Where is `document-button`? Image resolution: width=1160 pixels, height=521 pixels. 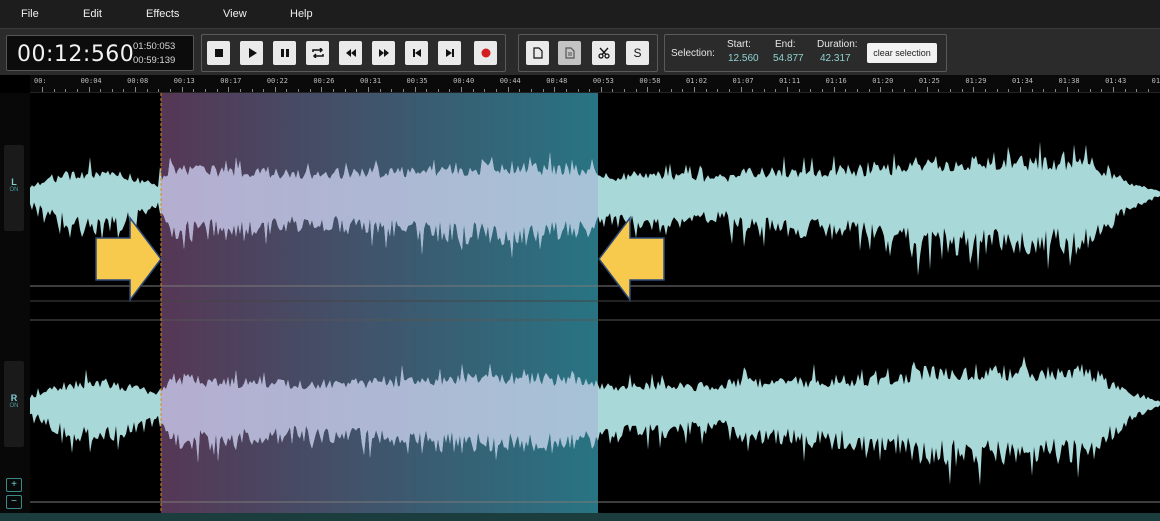 document-button is located at coordinates (569, 53).